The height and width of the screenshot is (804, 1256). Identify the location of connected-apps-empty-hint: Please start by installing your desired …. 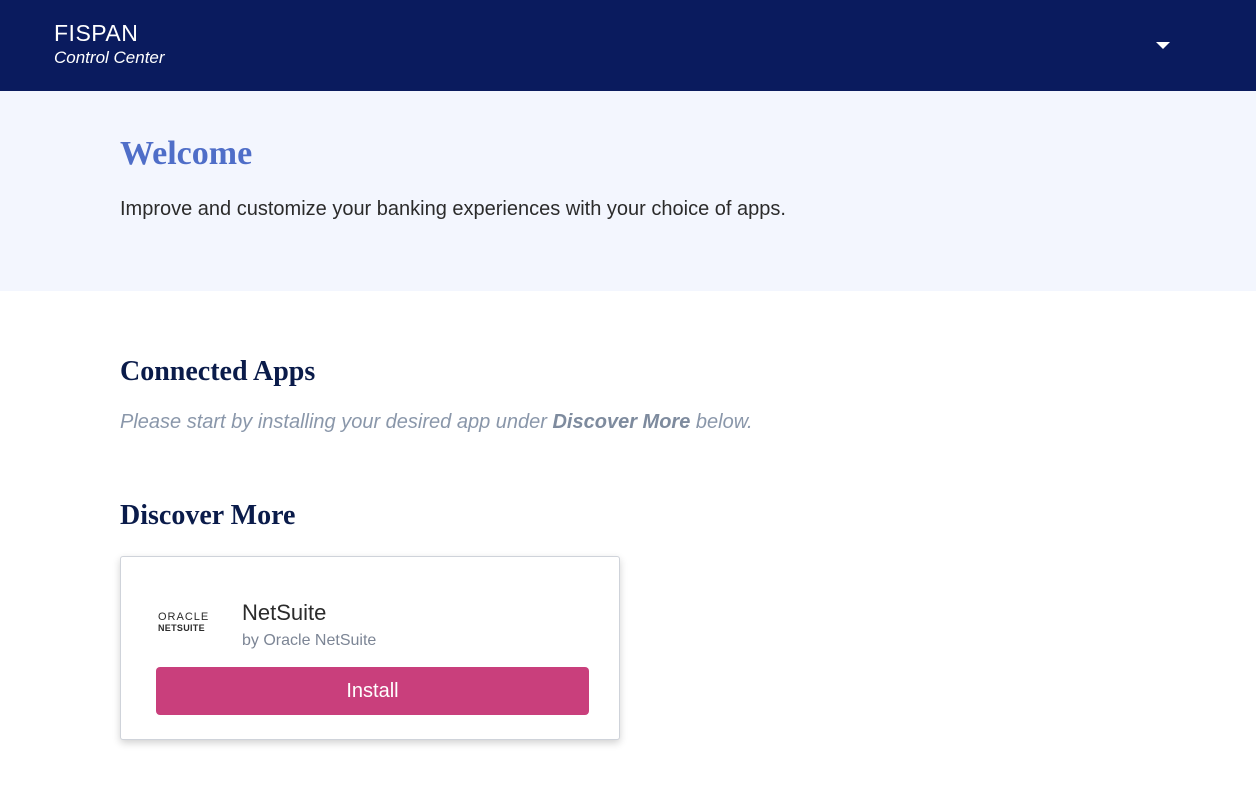
(436, 422).